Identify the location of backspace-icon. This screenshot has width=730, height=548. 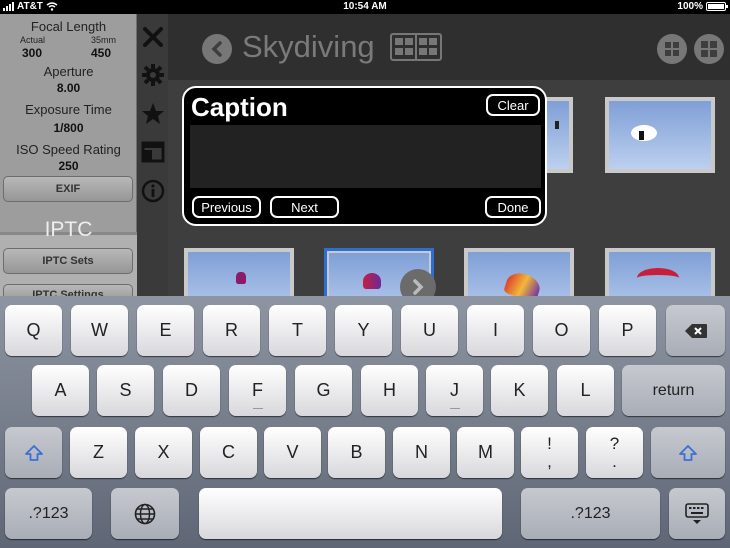
(695, 330).